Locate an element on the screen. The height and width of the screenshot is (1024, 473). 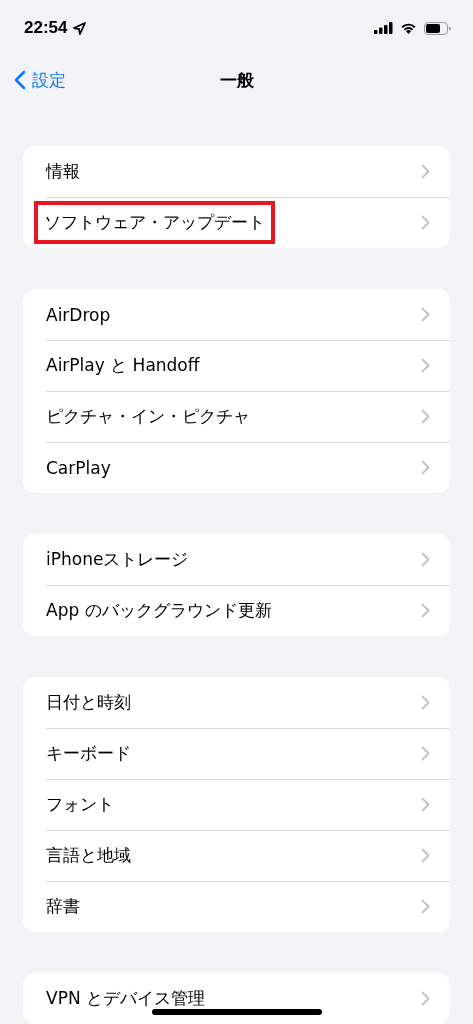
settings-row: iPhoneストレージ is located at coordinates (236, 559).